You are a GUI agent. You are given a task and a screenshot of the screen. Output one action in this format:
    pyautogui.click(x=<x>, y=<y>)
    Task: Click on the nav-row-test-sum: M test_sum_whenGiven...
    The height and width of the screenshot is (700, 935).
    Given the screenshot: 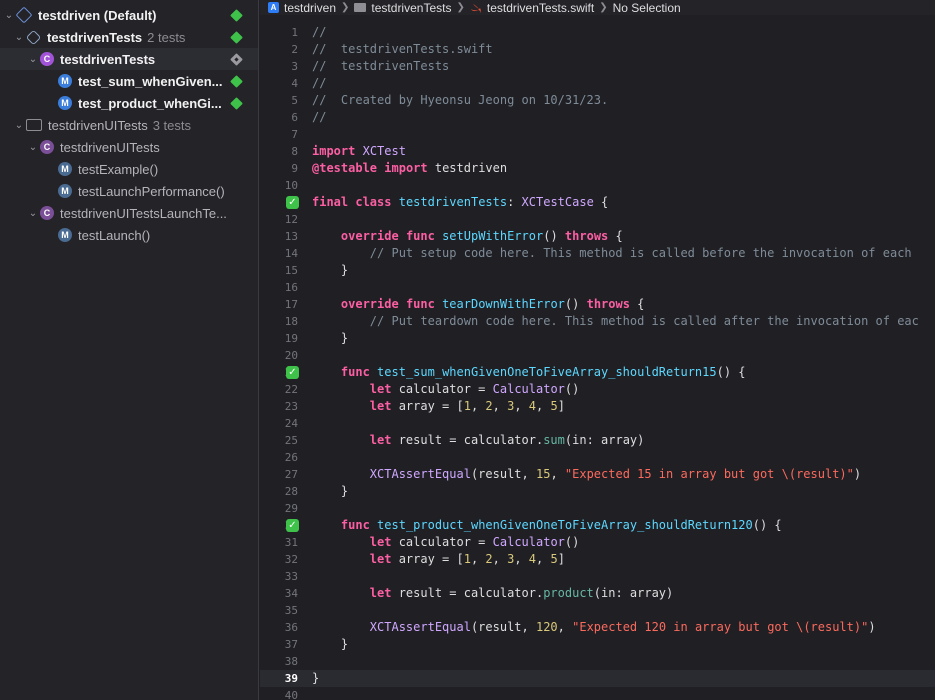 What is the action you would take?
    pyautogui.click(x=129, y=81)
    